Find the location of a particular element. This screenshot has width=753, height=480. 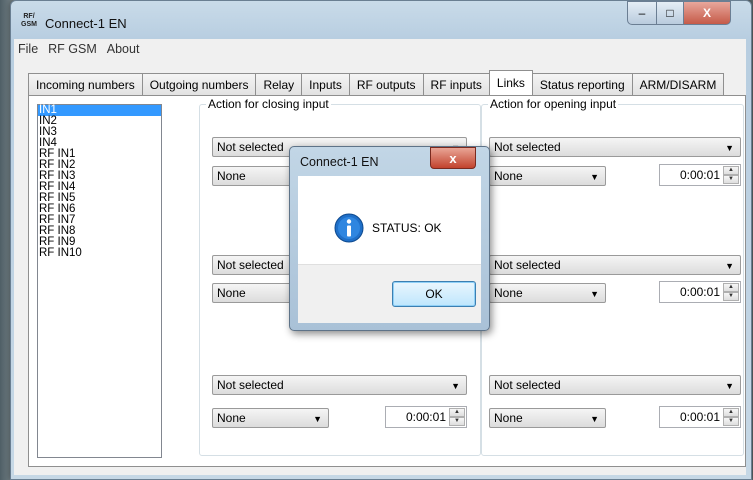

menu-rf-gsm: RF GSM is located at coordinates (72, 49).